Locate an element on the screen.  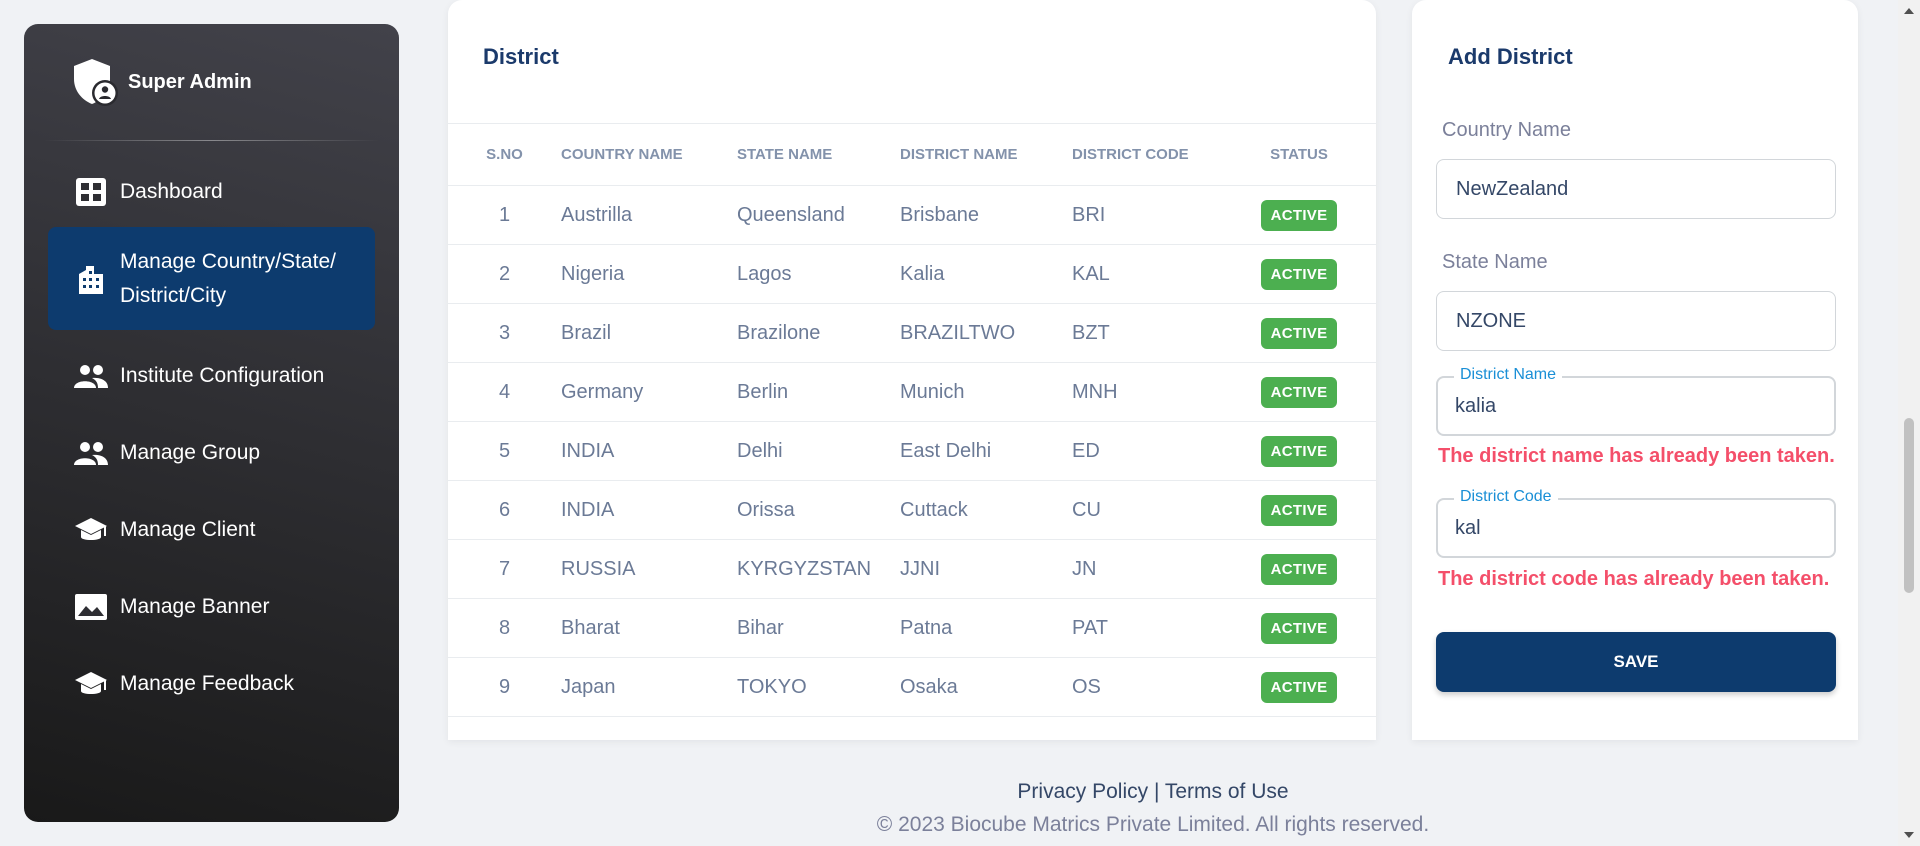
cell-district: East Delhi is located at coordinates (986, 451).